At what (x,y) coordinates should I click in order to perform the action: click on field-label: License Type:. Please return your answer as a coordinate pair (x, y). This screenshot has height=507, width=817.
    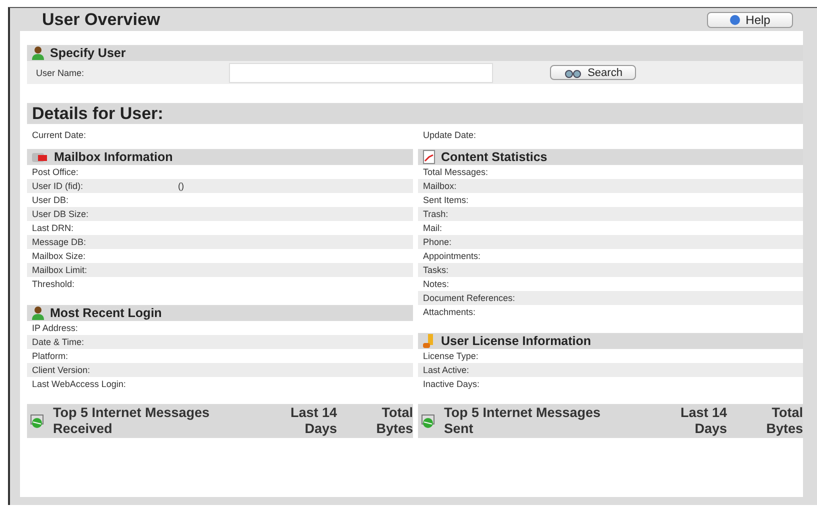
    Looking at the image, I should click on (451, 356).